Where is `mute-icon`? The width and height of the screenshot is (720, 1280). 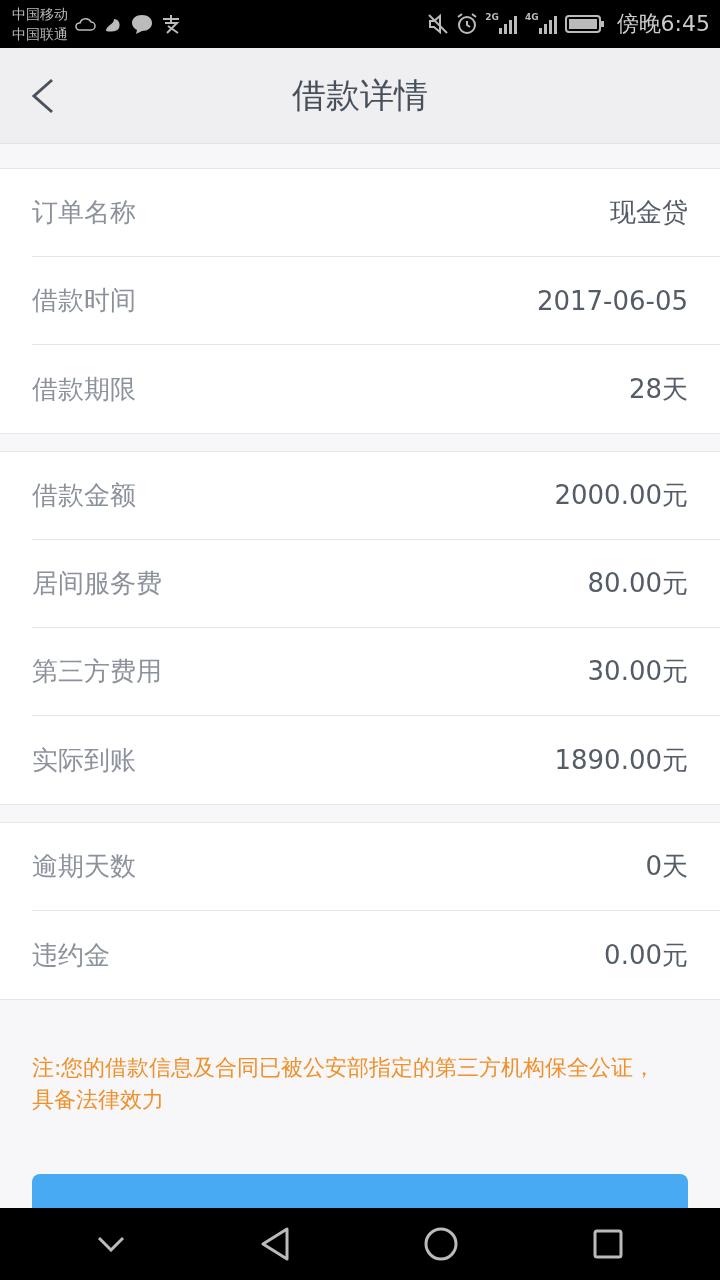
mute-icon is located at coordinates (438, 24).